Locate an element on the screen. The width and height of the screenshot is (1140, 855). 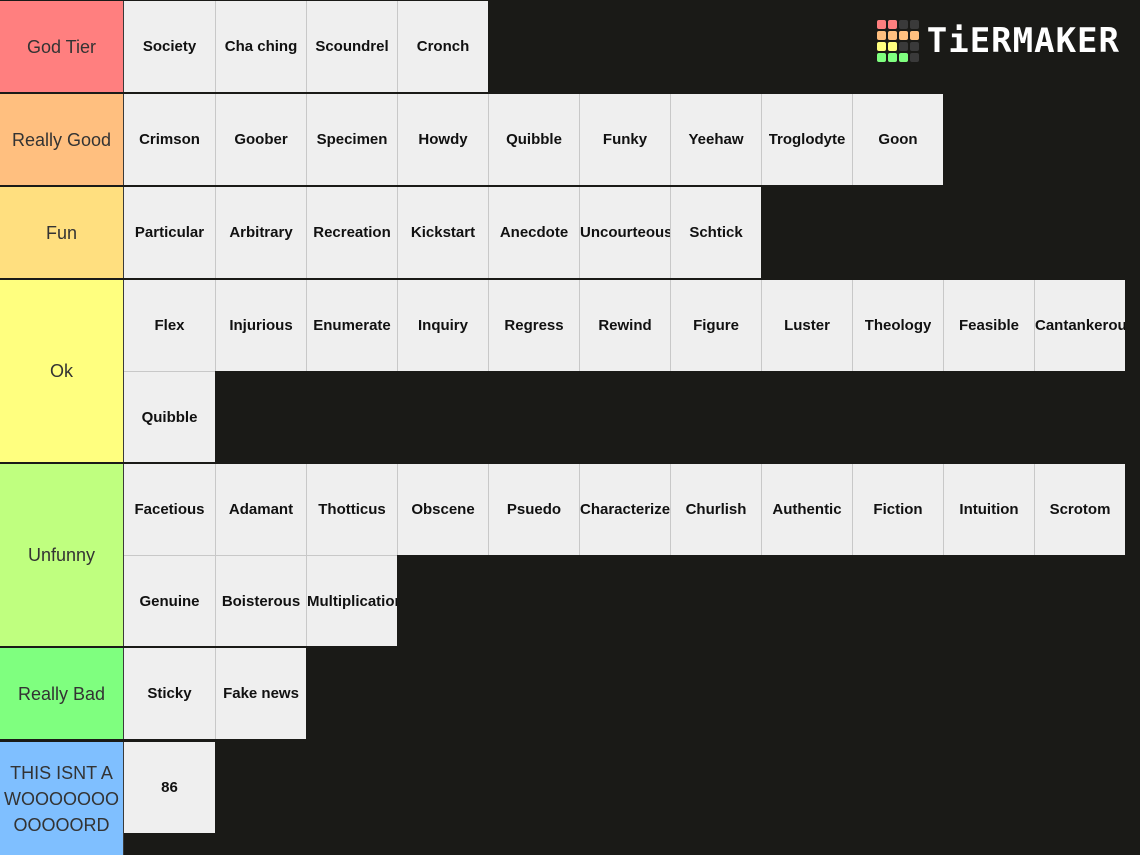
tier-item: Cantankerous is located at coordinates (1079, 325).